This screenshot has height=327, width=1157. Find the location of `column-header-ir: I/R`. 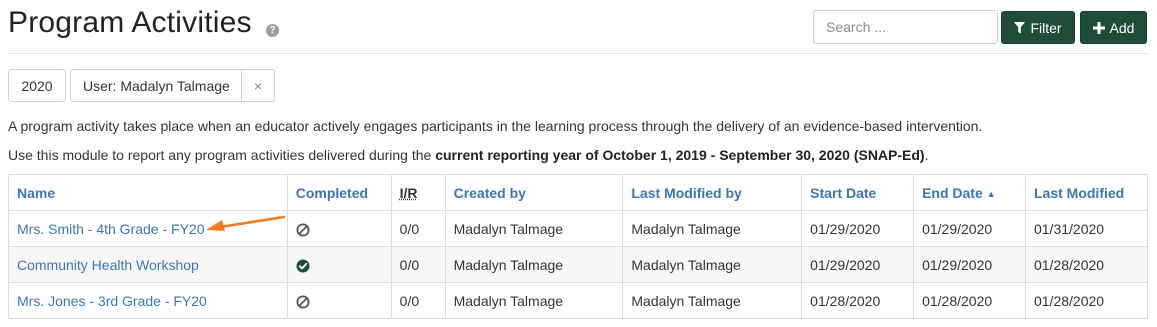

column-header-ir: I/R is located at coordinates (418, 192).